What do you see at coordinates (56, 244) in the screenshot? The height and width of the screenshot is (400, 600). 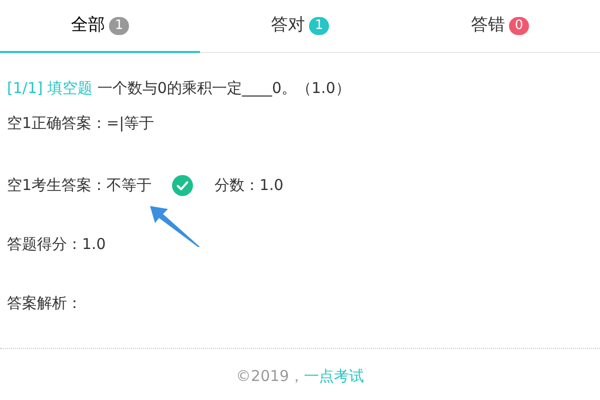 I see `total-score: 答题得分：1.0` at bounding box center [56, 244].